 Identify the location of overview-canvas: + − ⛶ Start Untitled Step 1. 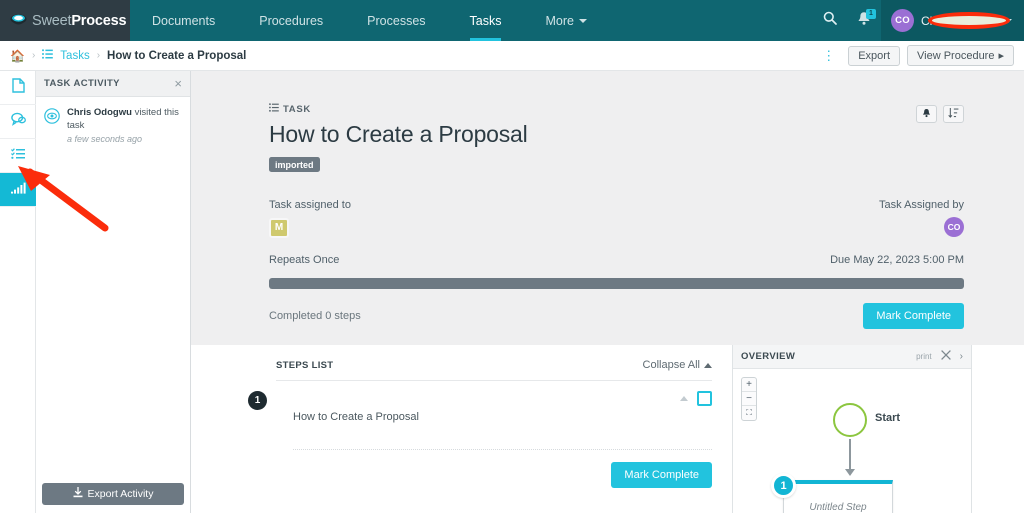
(852, 441).